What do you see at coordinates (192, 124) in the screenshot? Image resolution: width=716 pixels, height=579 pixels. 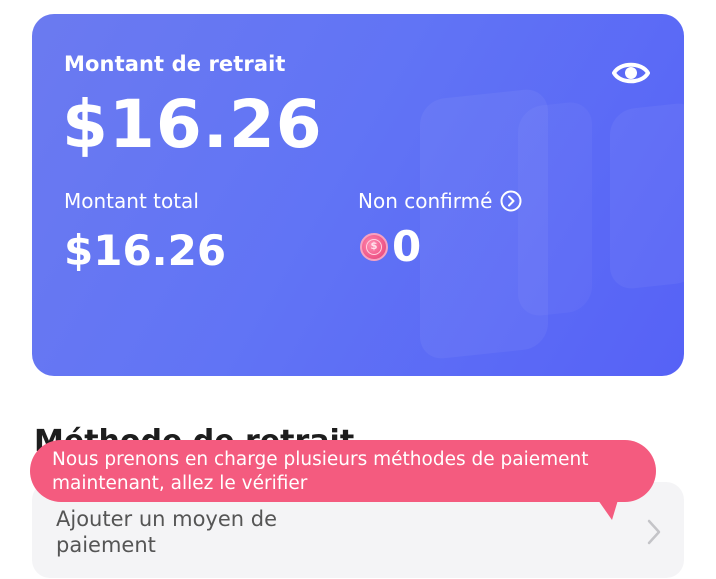 I see `withdraw-amount-value: $16.26` at bounding box center [192, 124].